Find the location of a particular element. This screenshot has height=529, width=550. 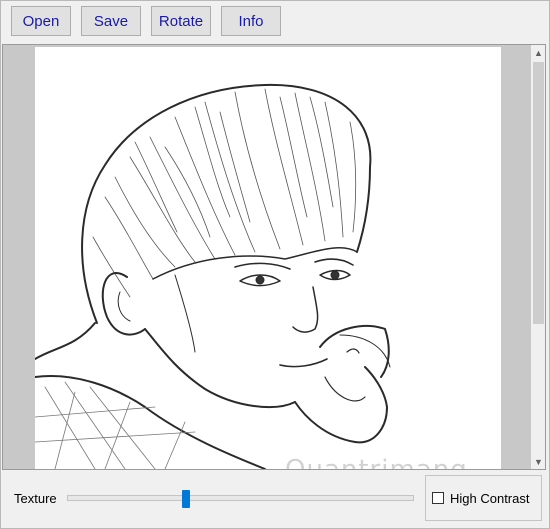

controls-panel: Texture High Contrast is located at coordinates (275, 500).